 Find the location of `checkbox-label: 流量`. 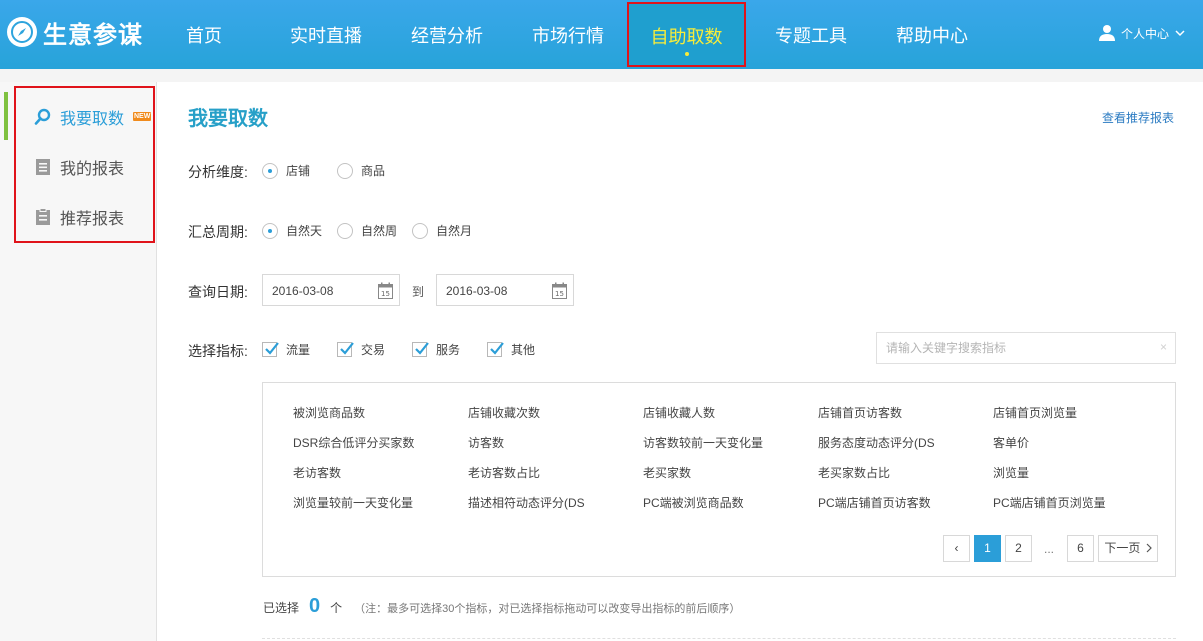

checkbox-label: 流量 is located at coordinates (298, 350).